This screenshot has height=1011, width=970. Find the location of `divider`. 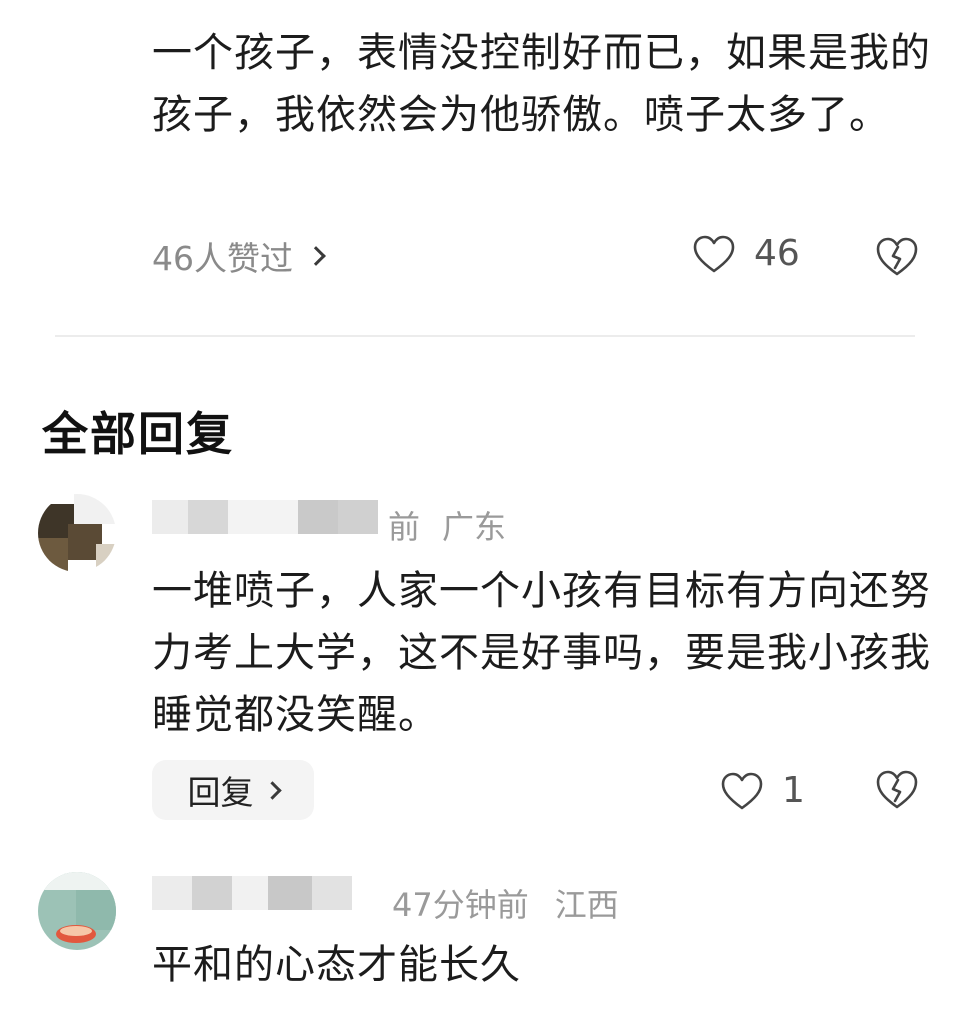

divider is located at coordinates (485, 336).